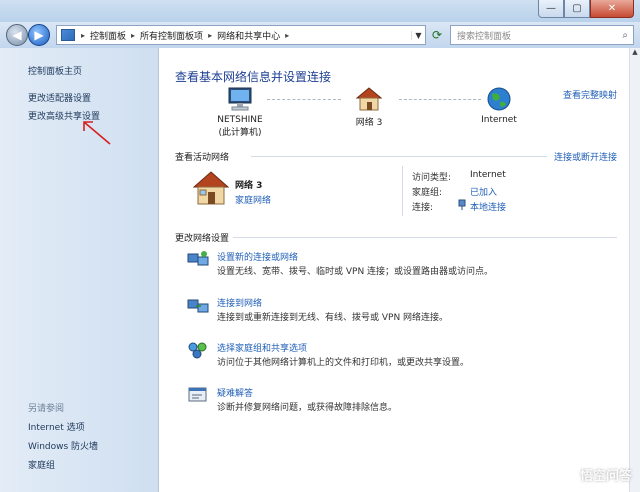 The height and width of the screenshot is (492, 640). What do you see at coordinates (41, 464) in the screenshot?
I see `sidebar-item-homegroup: 家庭组` at bounding box center [41, 464].